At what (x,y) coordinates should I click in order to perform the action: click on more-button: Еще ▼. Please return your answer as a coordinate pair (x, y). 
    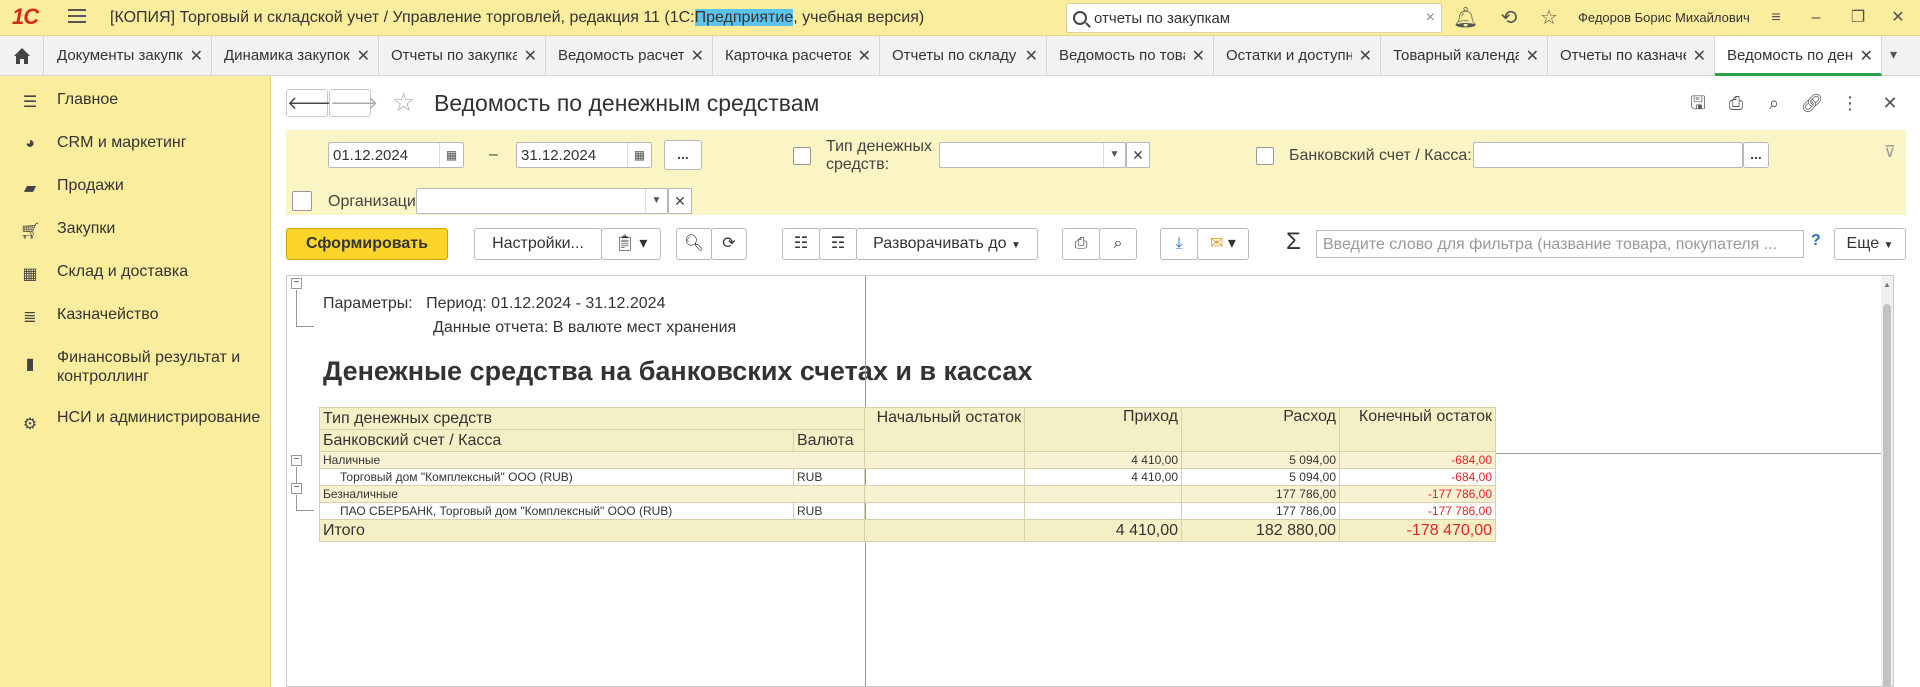
    Looking at the image, I should click on (1870, 244).